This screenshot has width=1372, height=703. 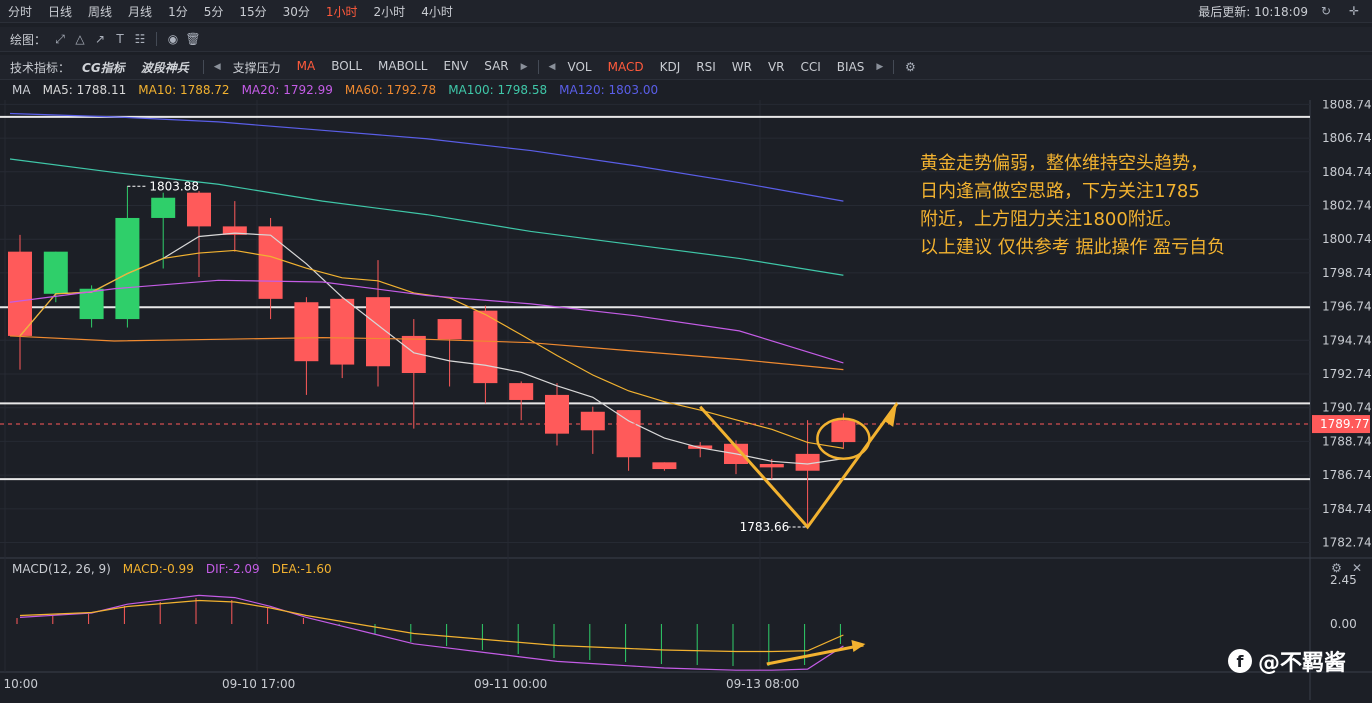 What do you see at coordinates (214, 11) in the screenshot?
I see `period-5: 5分` at bounding box center [214, 11].